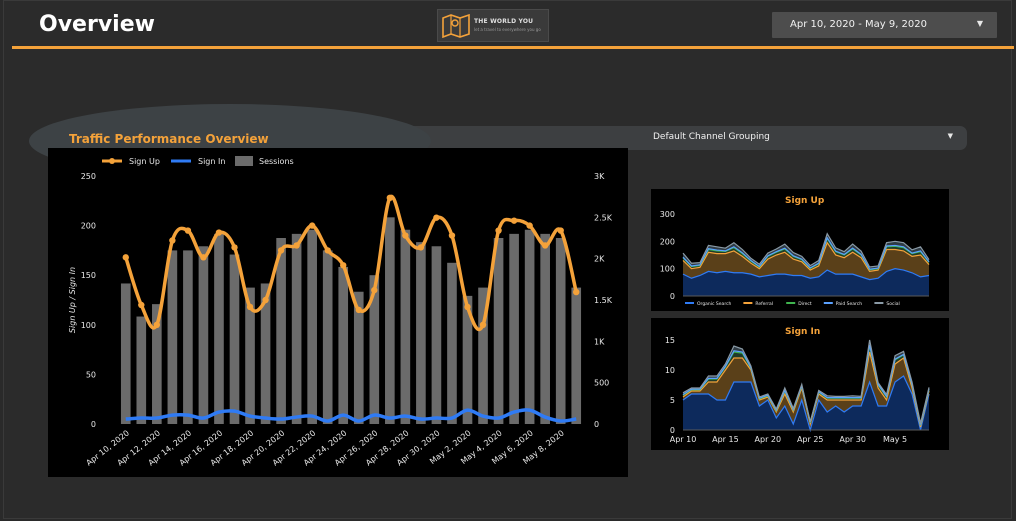  I want to click on legend-sign-in: Sign In, so click(197, 161).